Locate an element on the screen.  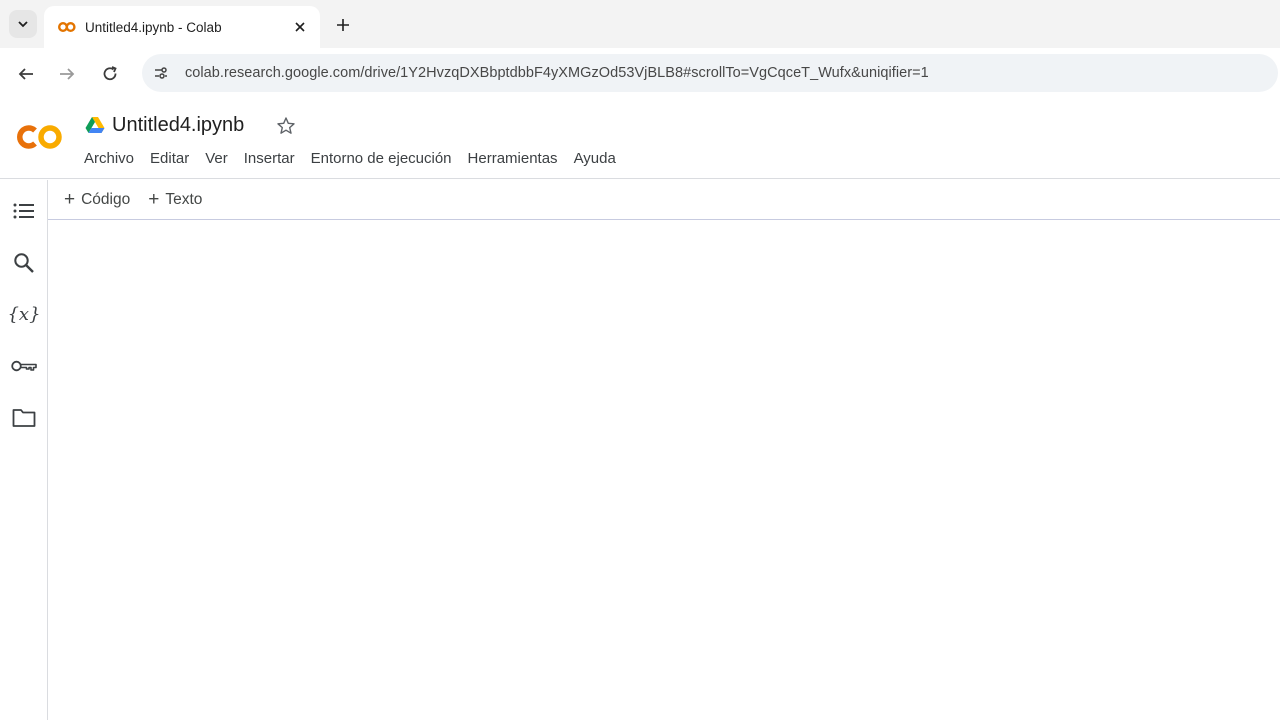
secrets-button is located at coordinates (24, 366).